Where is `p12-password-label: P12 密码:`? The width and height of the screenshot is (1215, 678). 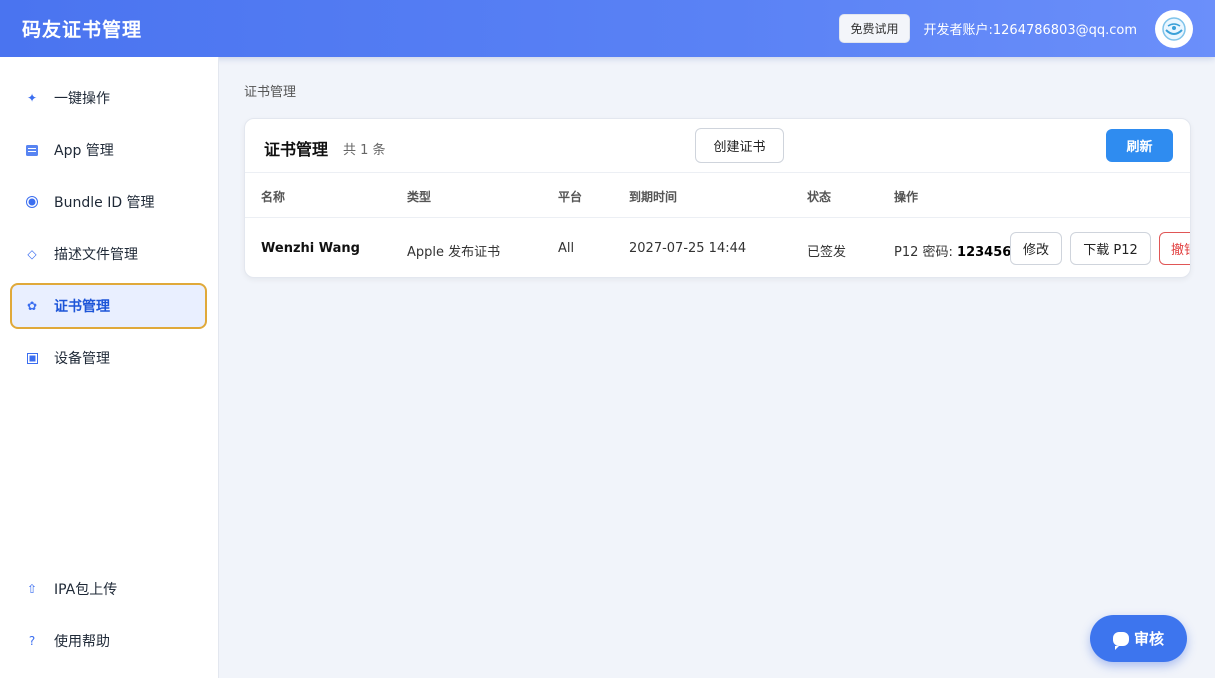 p12-password-label: P12 密码: is located at coordinates (923, 252).